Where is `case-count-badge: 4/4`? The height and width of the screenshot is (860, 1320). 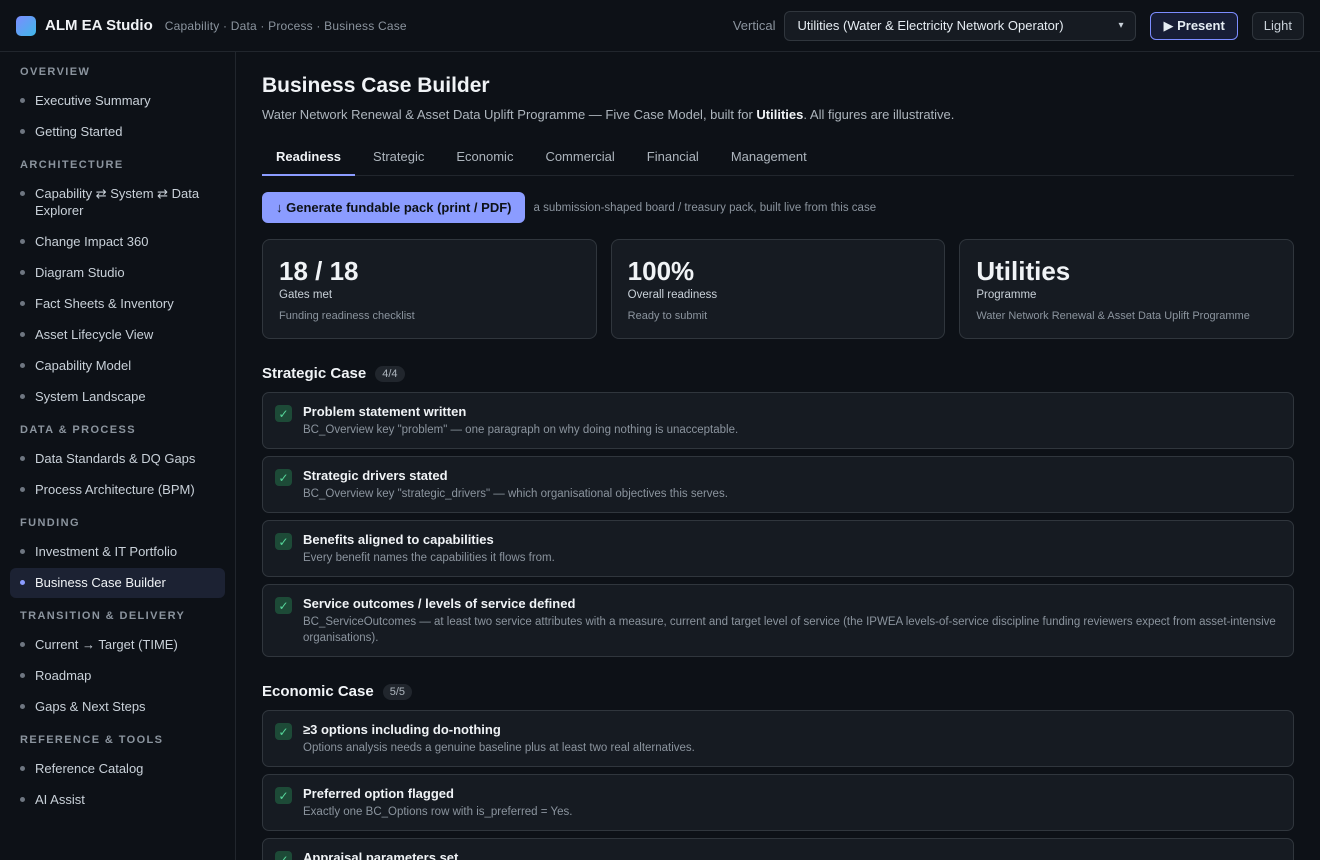 case-count-badge: 4/4 is located at coordinates (390, 373).